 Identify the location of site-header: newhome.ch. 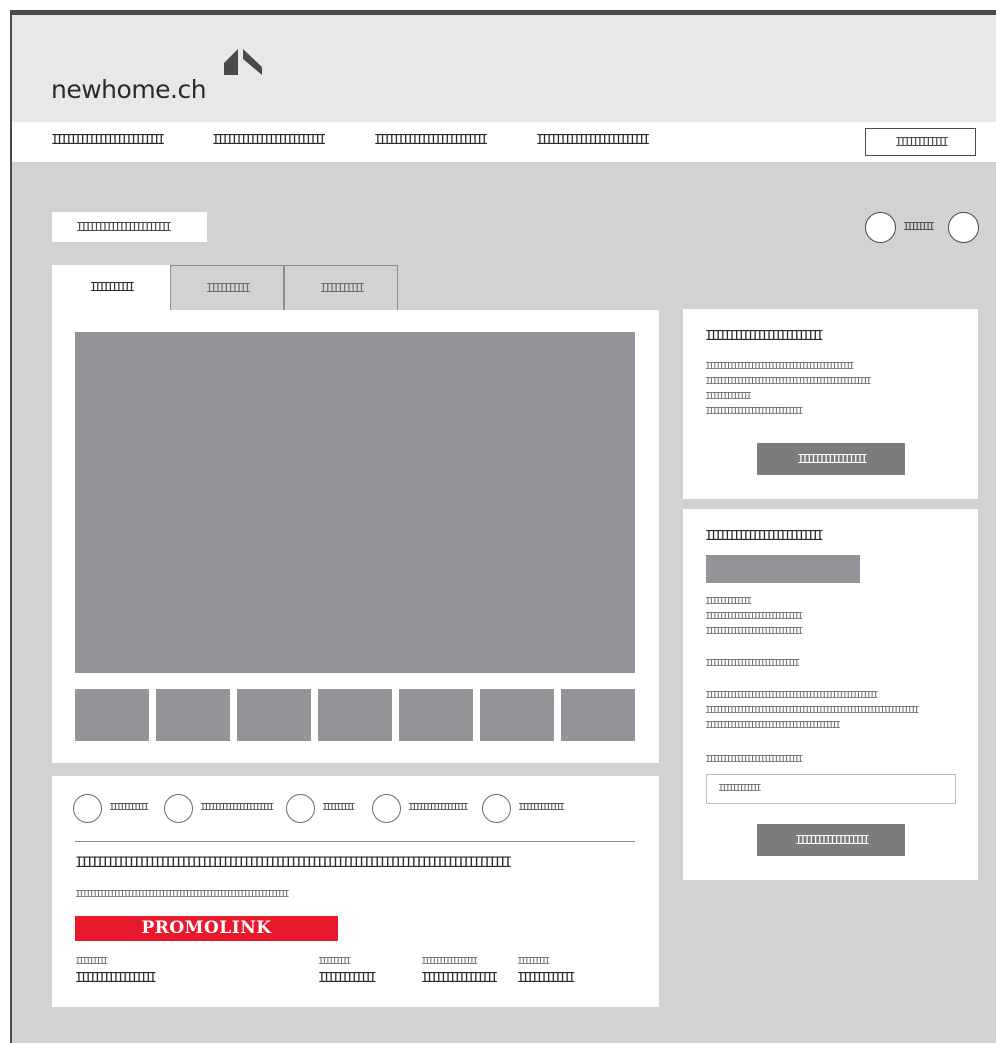
(504, 68).